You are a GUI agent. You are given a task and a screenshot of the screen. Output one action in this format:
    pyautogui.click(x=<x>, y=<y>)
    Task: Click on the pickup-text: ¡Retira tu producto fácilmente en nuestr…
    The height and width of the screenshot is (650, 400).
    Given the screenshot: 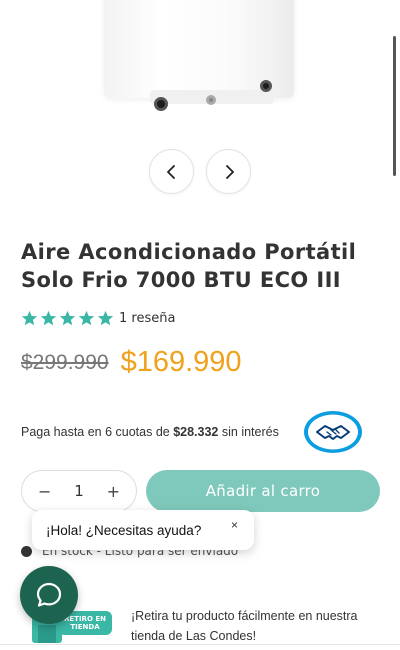 What is the action you would take?
    pyautogui.click(x=244, y=626)
    